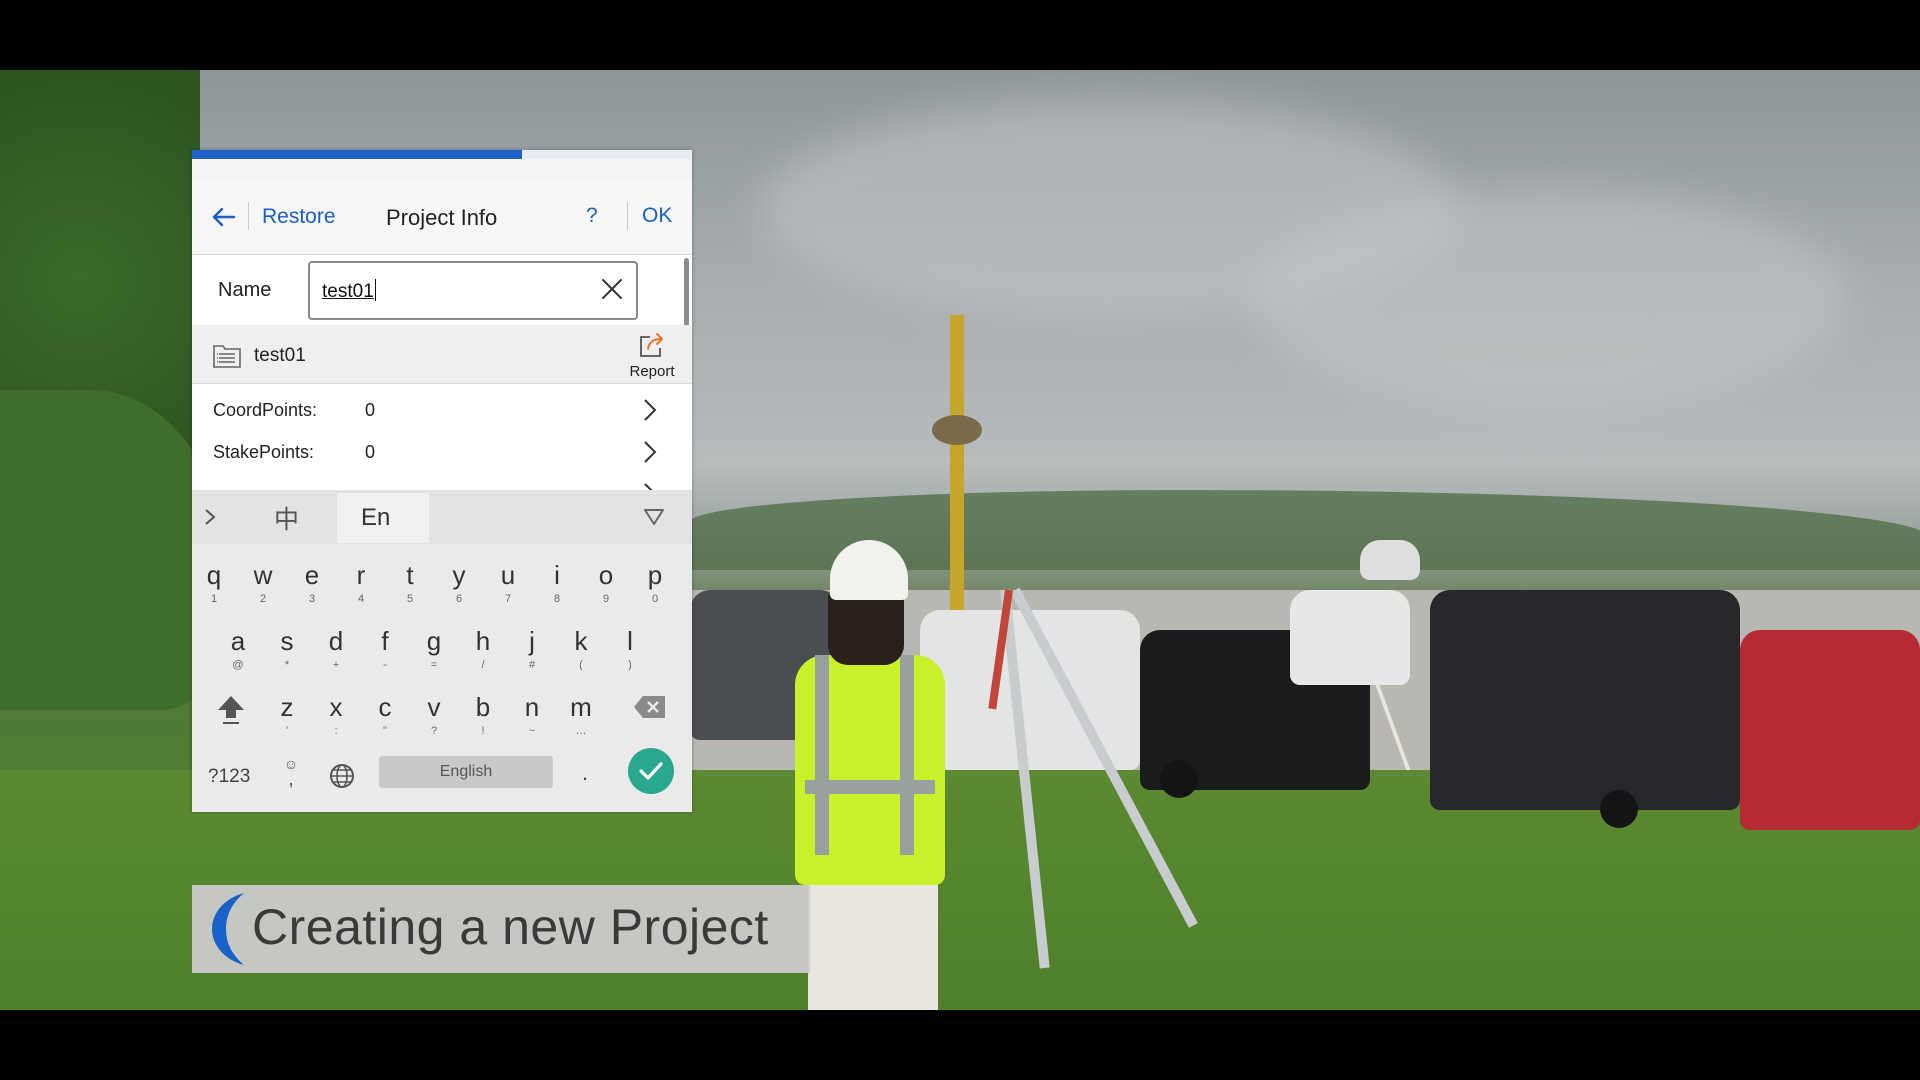  Describe the element at coordinates (630, 654) in the screenshot. I see `key-l: l)` at that location.